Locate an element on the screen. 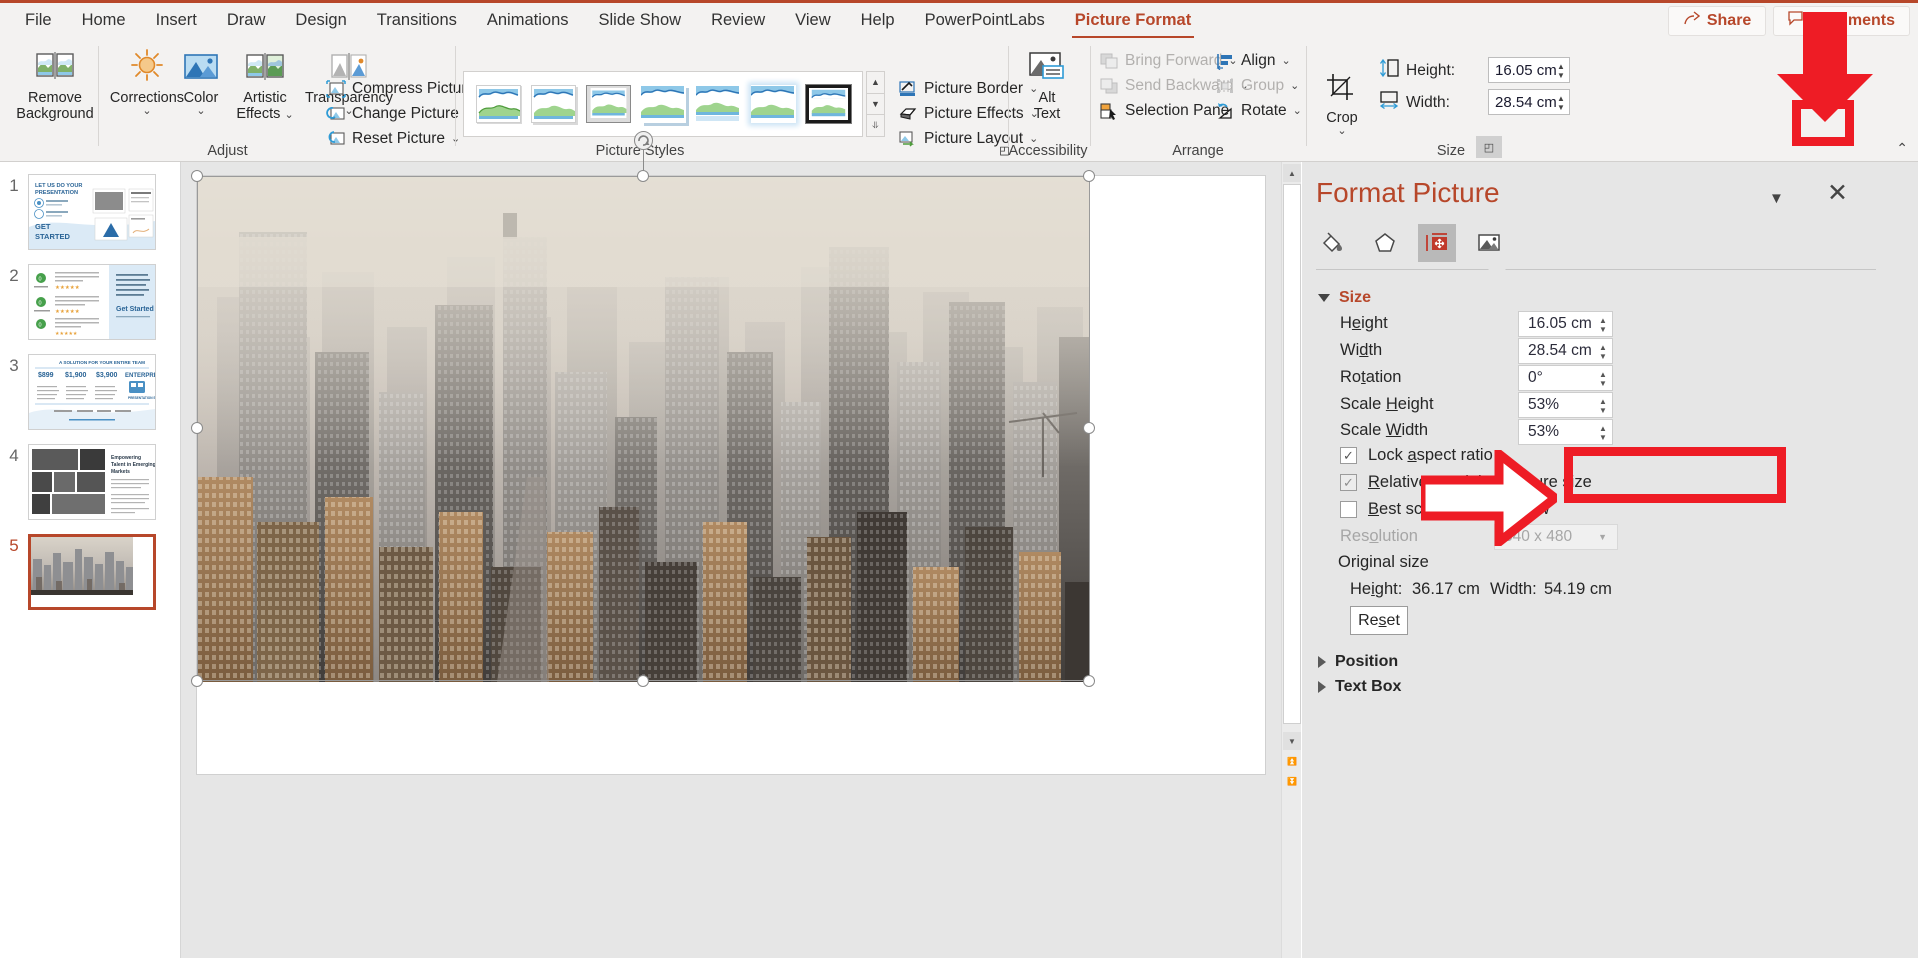 This screenshot has width=1918, height=958. gallery-more-icon: ⥥ is located at coordinates (875, 125).